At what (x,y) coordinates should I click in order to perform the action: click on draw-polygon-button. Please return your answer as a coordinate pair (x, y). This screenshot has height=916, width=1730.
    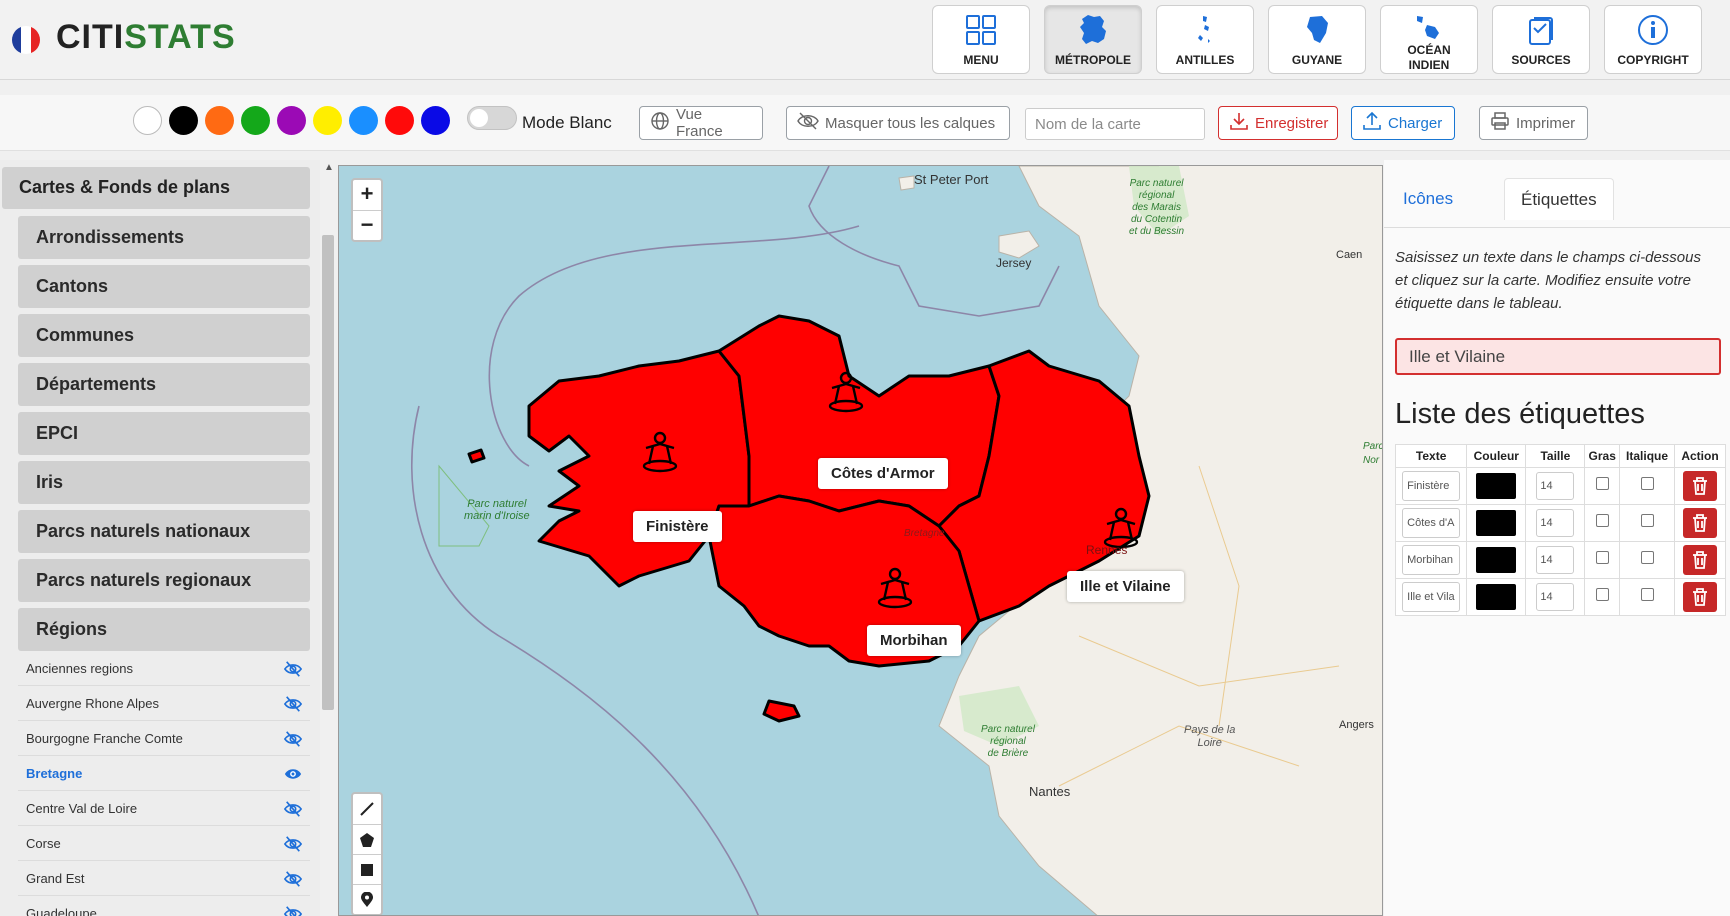
    Looking at the image, I should click on (367, 839).